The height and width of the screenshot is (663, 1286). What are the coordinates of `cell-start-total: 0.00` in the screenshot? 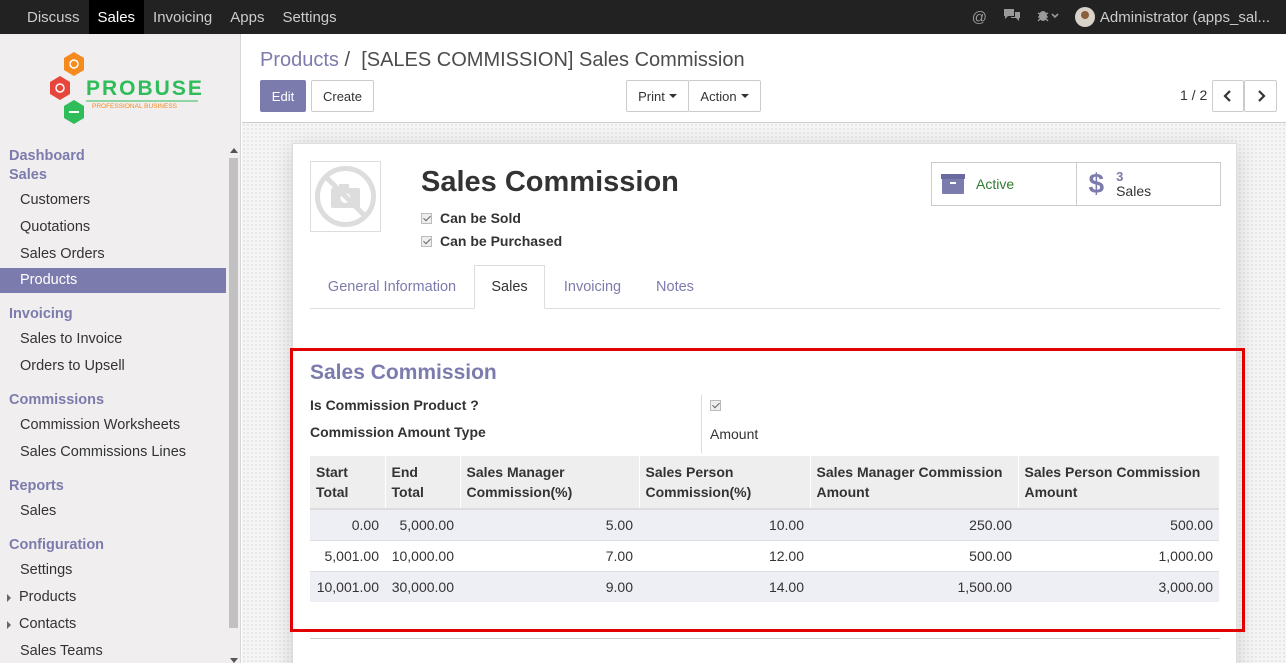 It's located at (347, 524).